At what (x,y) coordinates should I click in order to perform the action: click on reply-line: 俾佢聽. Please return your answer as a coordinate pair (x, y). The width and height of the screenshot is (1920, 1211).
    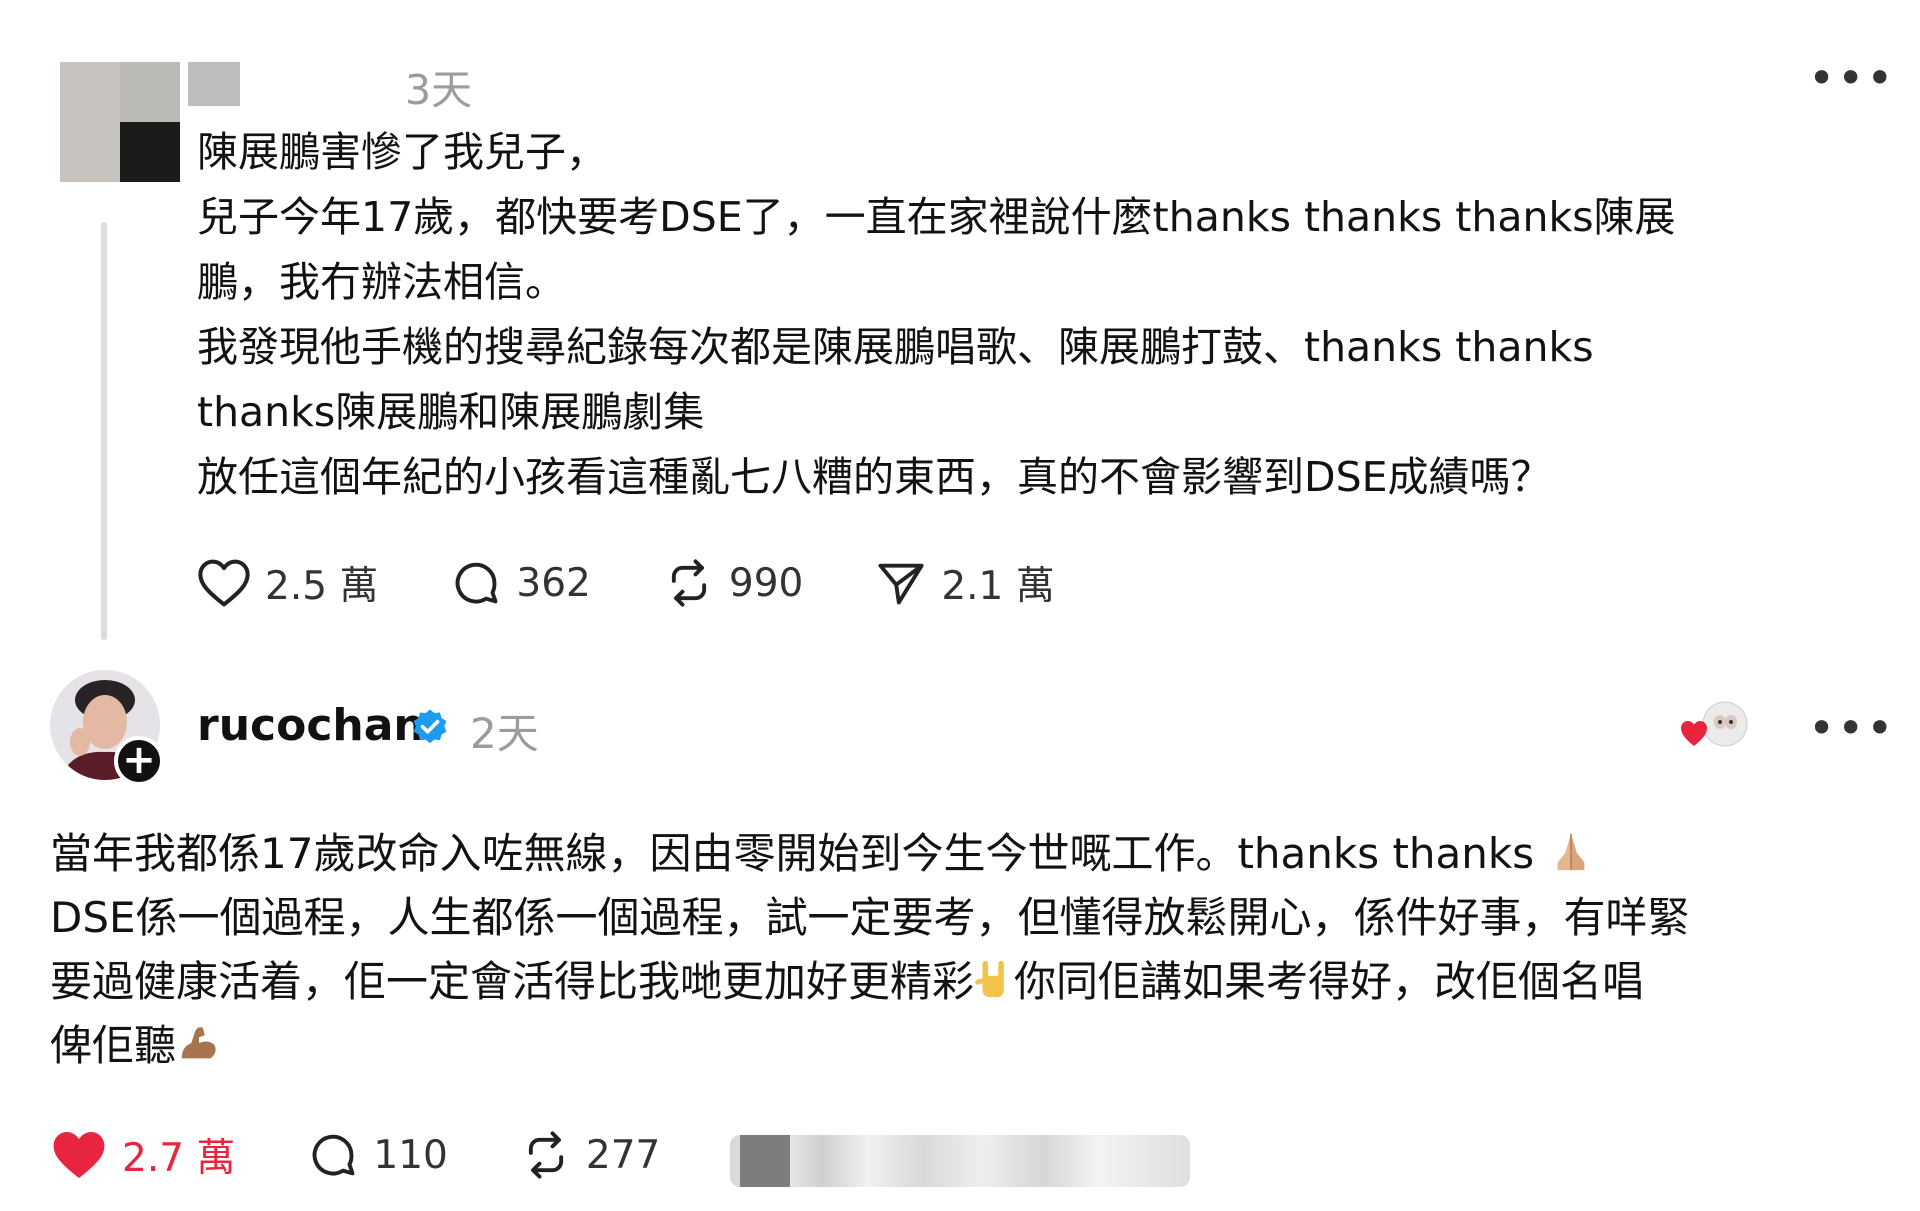
    Looking at the image, I should click on (950, 1046).